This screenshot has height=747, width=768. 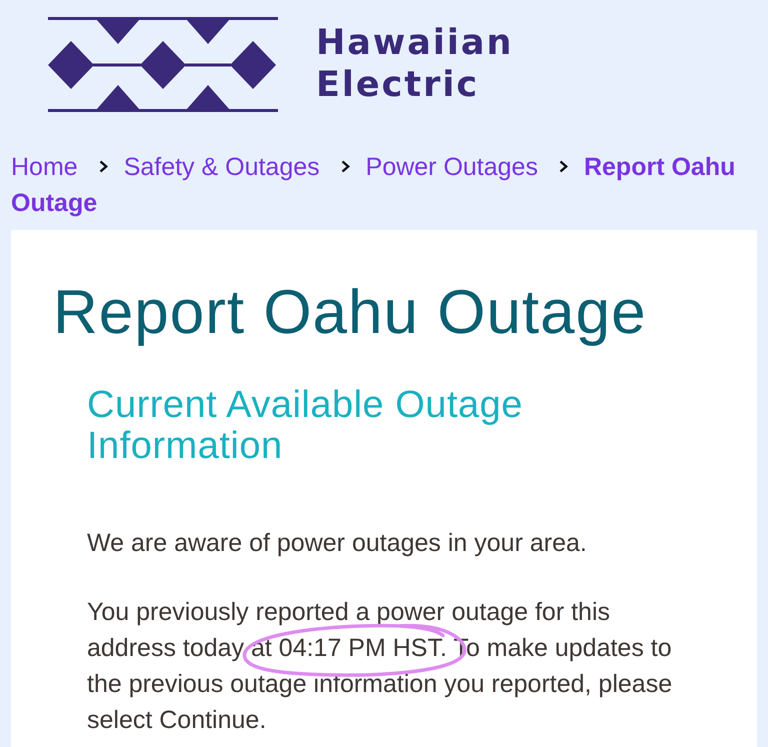 What do you see at coordinates (452, 167) in the screenshot?
I see `breadcrumb-link: Power Outages` at bounding box center [452, 167].